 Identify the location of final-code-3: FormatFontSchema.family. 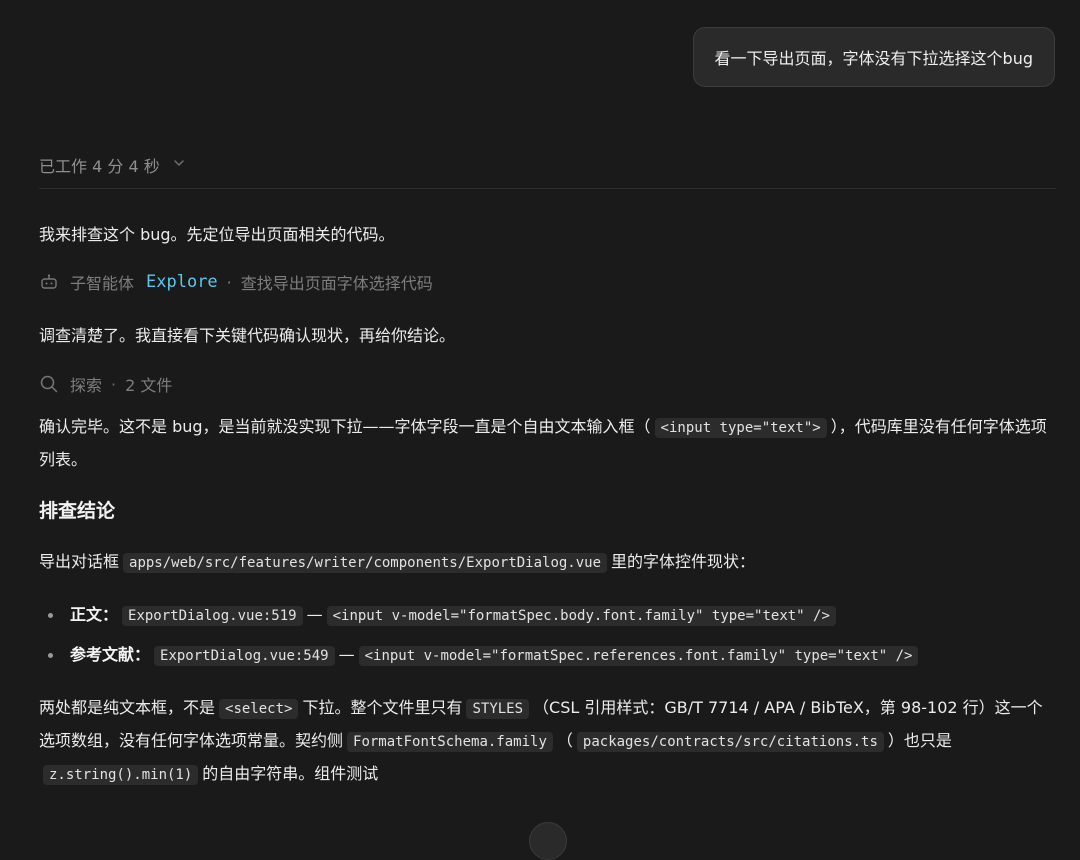
(450, 742).